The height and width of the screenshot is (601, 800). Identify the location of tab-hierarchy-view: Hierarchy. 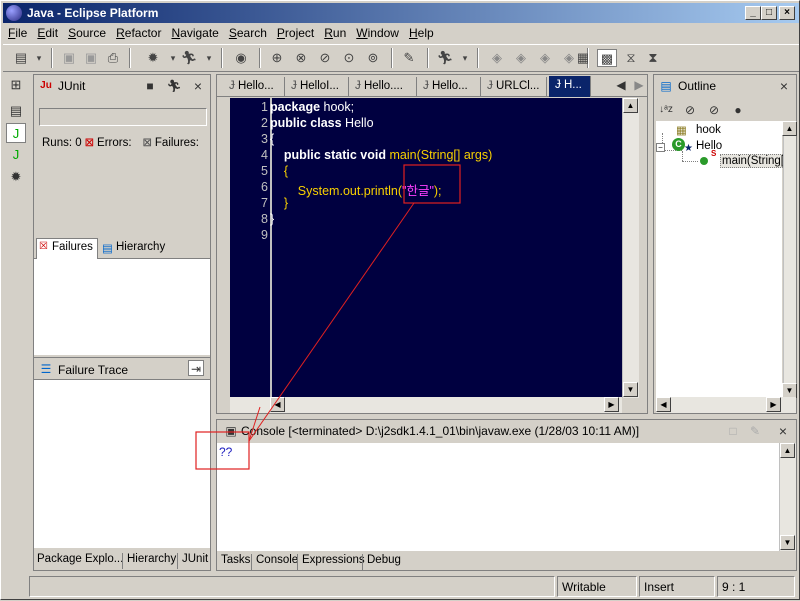
(151, 559).